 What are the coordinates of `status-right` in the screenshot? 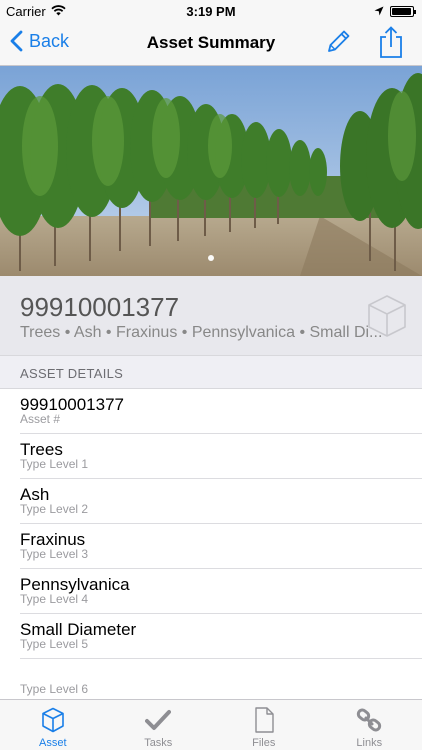 It's located at (395, 11).